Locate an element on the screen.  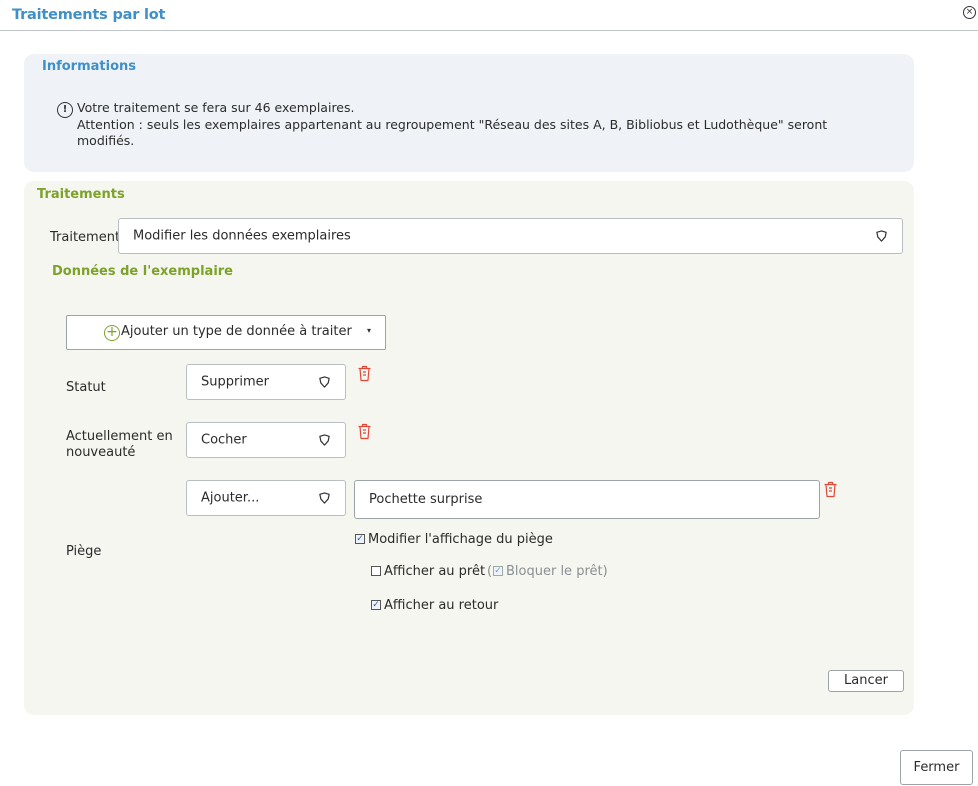
piege-label: Piège is located at coordinates (84, 551).